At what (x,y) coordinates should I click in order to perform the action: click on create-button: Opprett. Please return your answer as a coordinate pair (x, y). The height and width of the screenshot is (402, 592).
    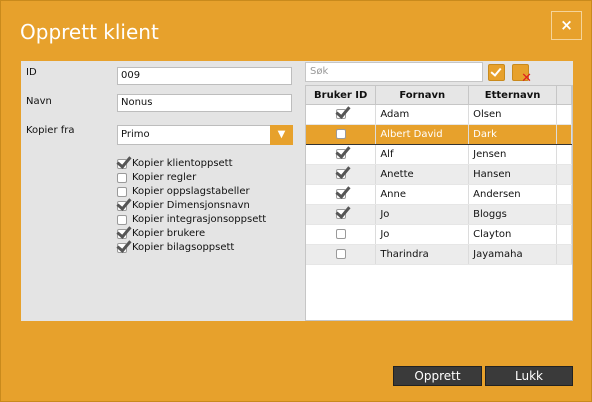
    Looking at the image, I should click on (437, 376).